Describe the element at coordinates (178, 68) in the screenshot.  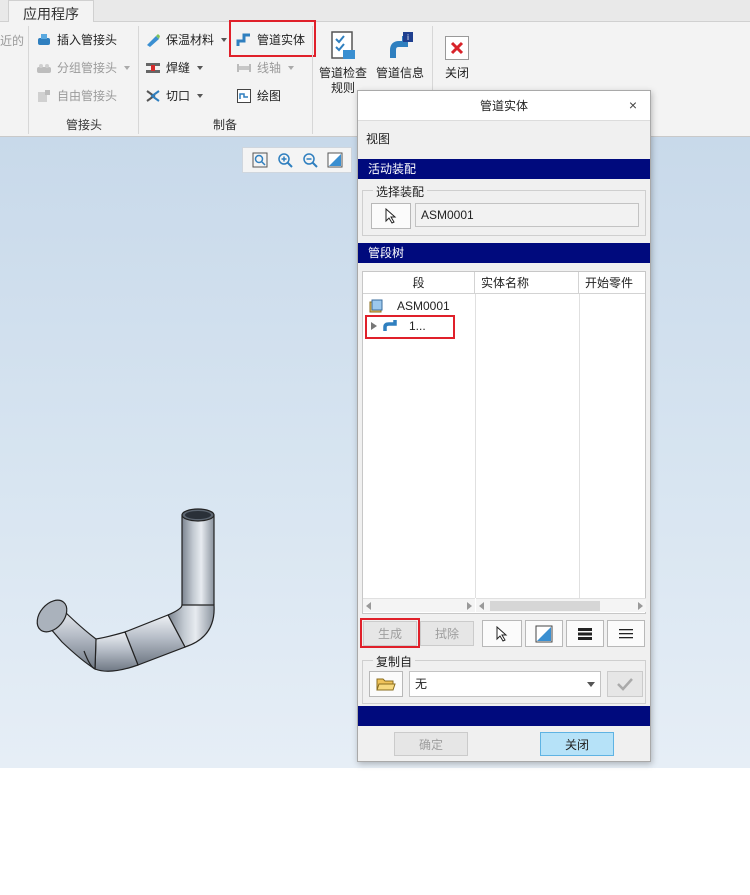
I see `weld-label: 焊缝` at that location.